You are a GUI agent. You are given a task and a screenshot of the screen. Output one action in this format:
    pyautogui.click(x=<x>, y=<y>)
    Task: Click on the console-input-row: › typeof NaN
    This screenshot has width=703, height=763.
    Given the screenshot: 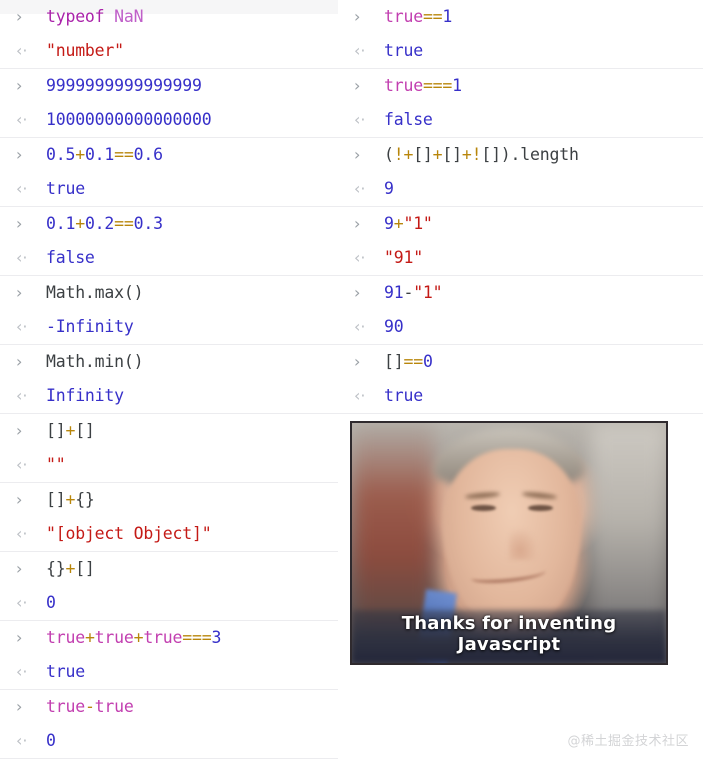 What is the action you would take?
    pyautogui.click(x=169, y=17)
    